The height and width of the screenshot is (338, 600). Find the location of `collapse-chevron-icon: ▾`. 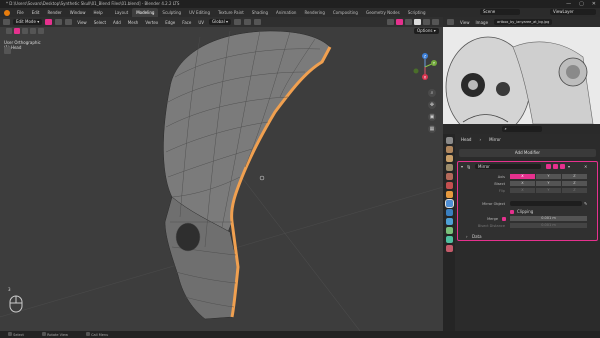

collapse-chevron-icon: ▾ is located at coordinates (462, 167).